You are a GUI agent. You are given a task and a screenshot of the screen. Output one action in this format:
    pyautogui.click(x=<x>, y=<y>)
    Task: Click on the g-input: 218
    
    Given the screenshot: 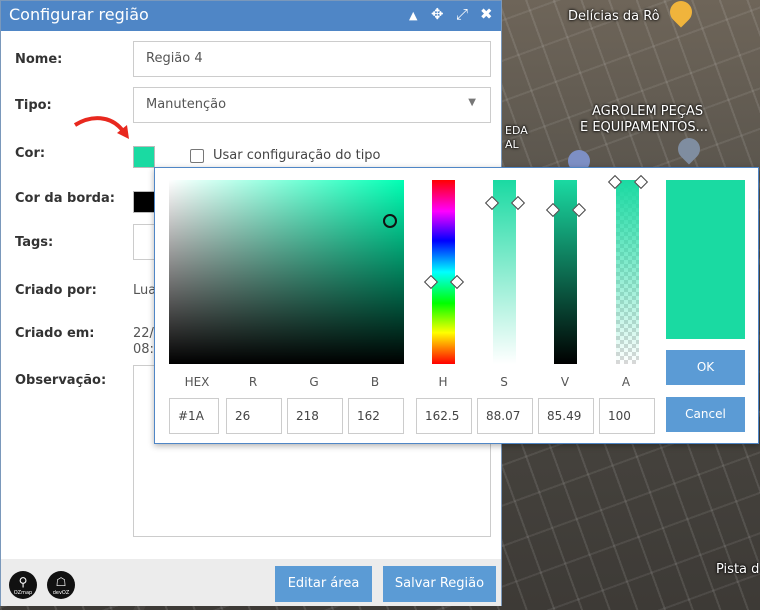 What is the action you would take?
    pyautogui.click(x=315, y=416)
    